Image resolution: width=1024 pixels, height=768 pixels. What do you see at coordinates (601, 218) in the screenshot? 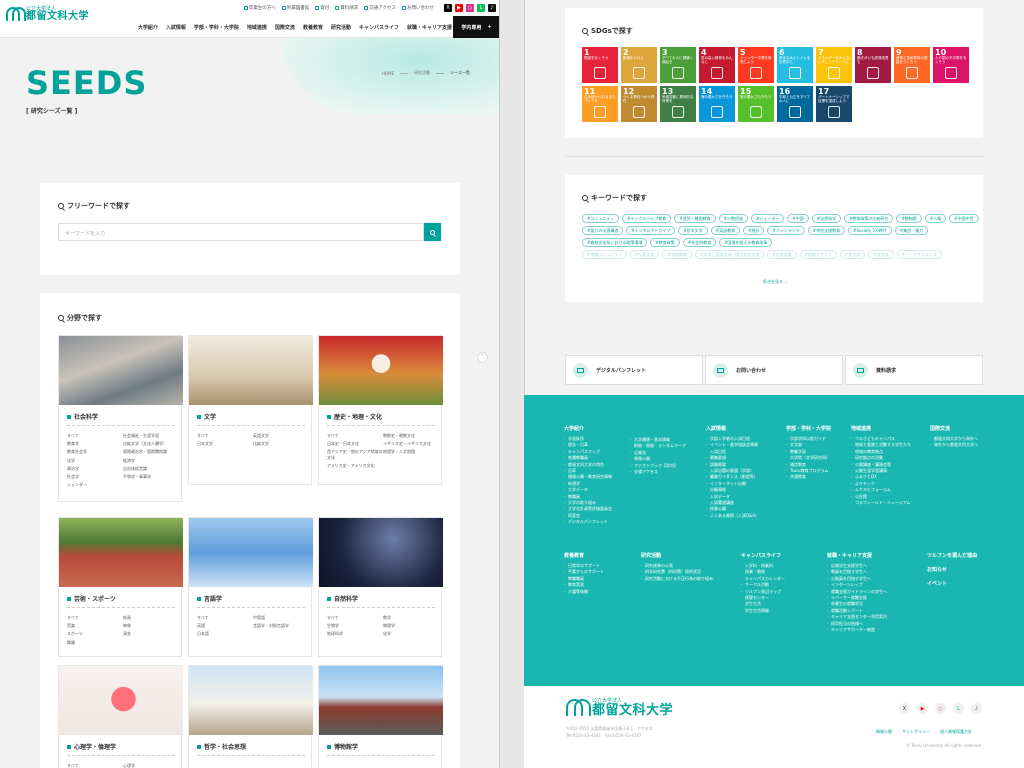
I see `keyword-tag: #コミュニティ` at bounding box center [601, 218].